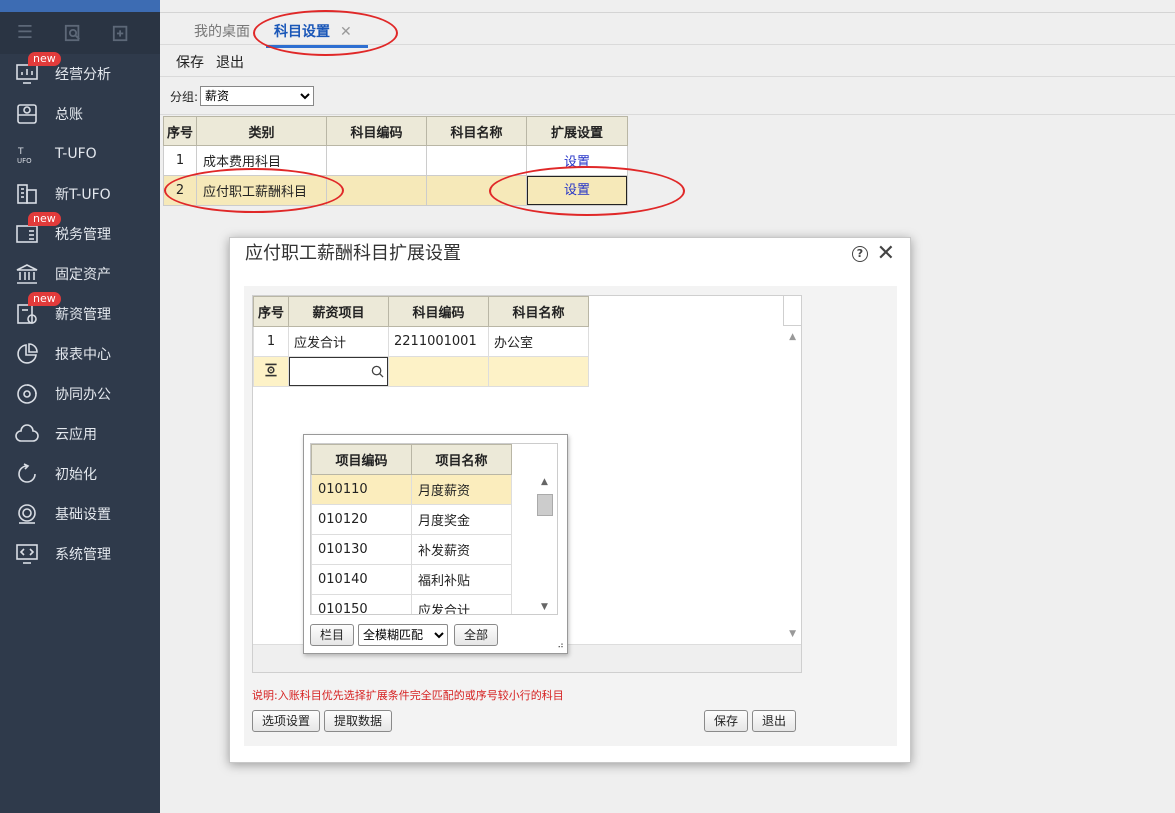 This screenshot has width=1175, height=813. I want to click on ext-settings-link-focused: 设置, so click(577, 190).